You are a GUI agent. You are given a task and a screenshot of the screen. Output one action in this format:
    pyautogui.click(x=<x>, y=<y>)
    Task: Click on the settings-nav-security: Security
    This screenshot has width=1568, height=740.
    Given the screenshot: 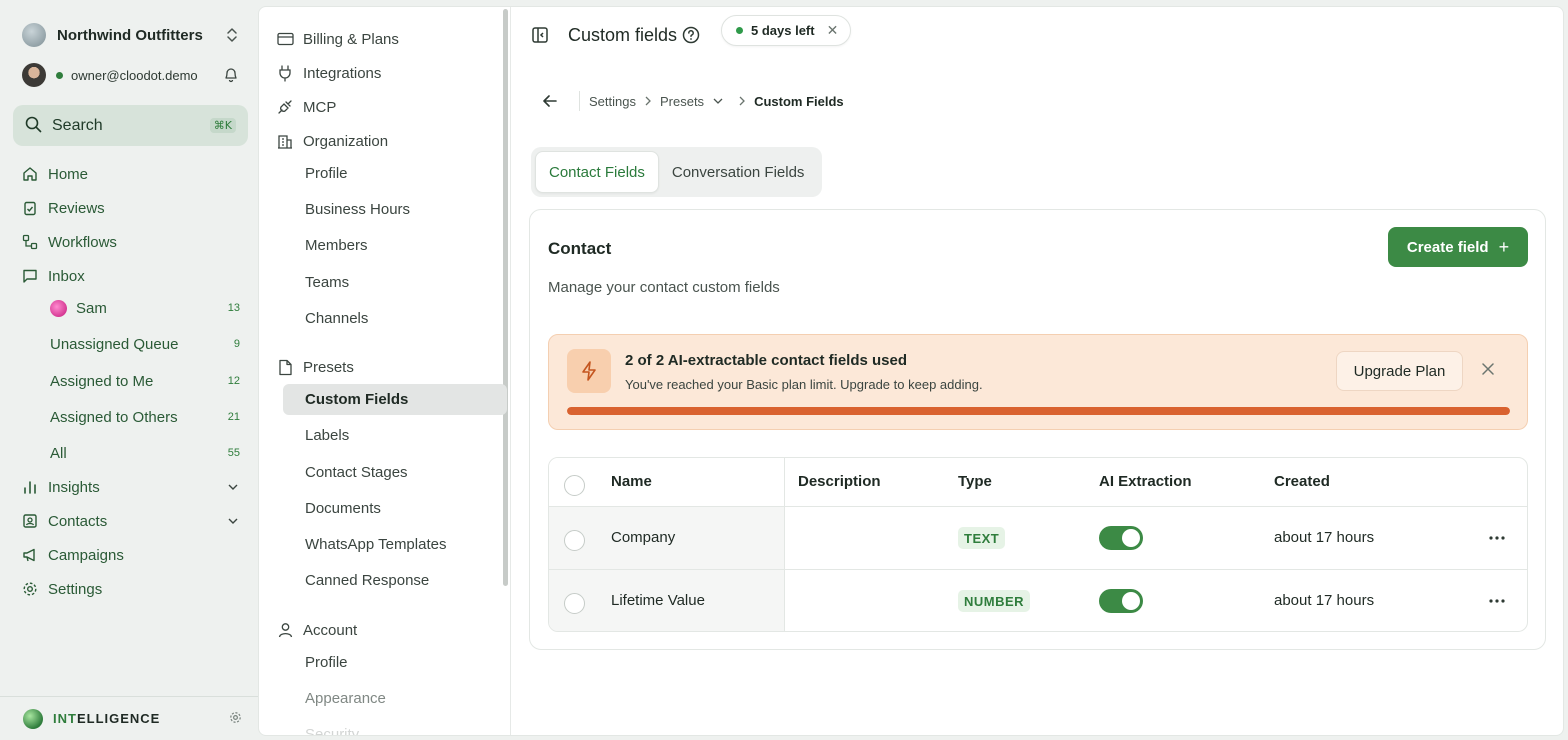 What is the action you would take?
    pyautogui.click(x=395, y=727)
    